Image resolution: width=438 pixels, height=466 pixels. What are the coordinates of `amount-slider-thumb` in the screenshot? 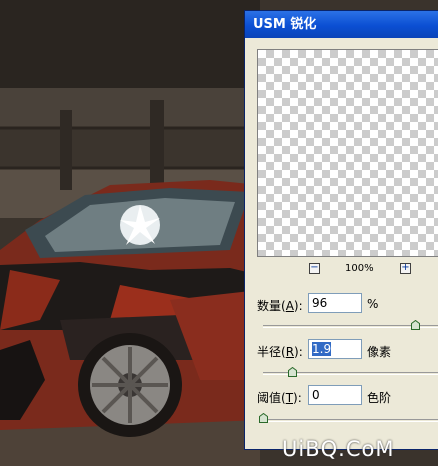 It's located at (415, 325).